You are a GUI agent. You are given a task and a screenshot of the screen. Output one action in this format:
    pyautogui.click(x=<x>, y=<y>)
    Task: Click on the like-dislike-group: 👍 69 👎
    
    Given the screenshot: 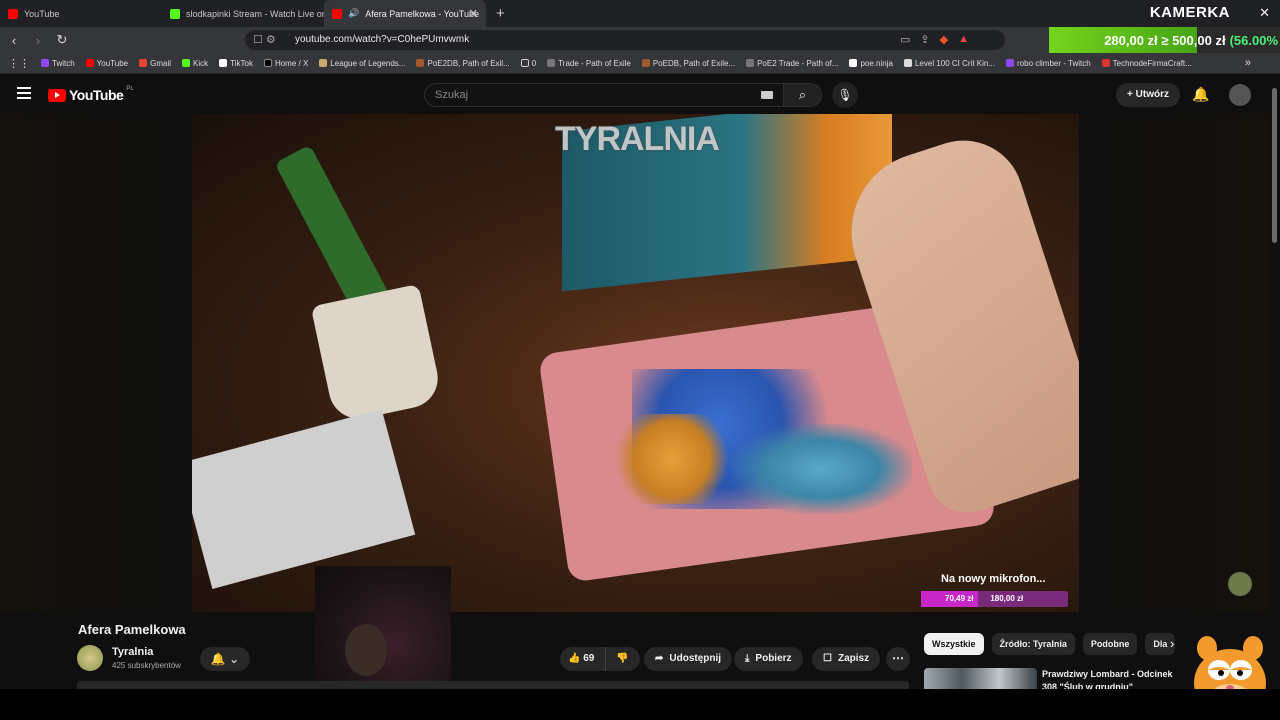 What is the action you would take?
    pyautogui.click(x=600, y=659)
    